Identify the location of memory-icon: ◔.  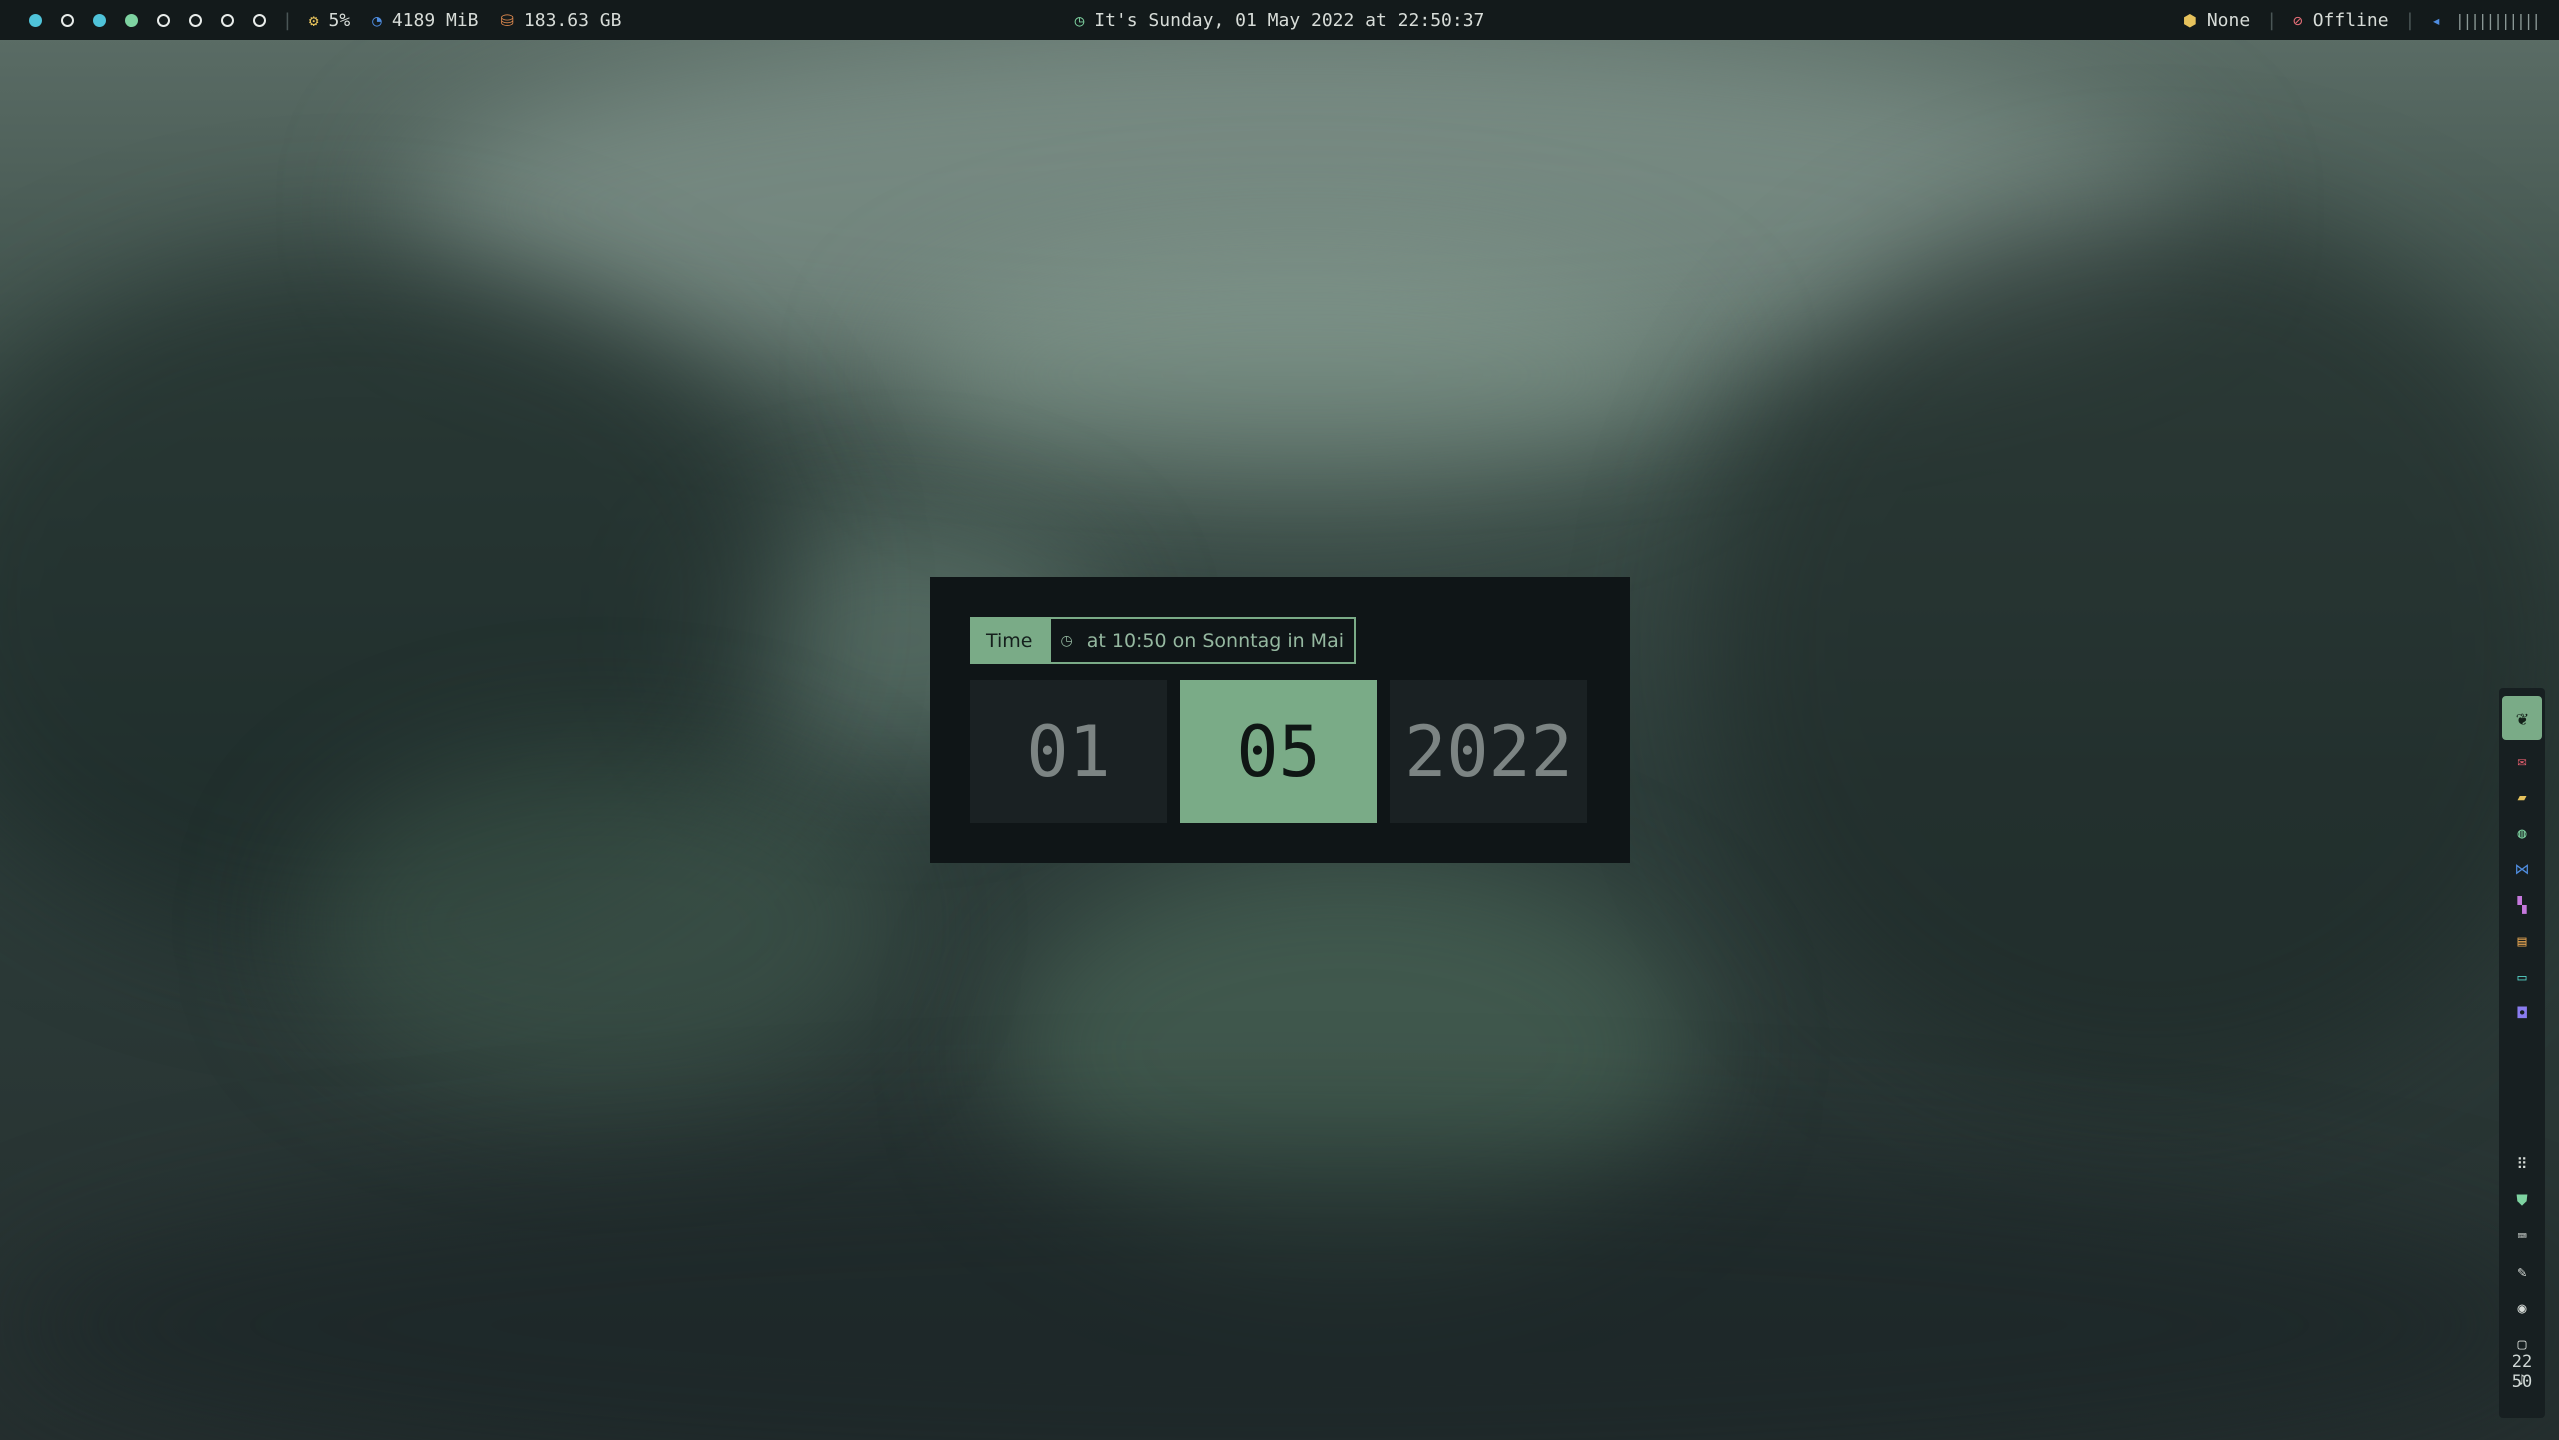
(377, 20).